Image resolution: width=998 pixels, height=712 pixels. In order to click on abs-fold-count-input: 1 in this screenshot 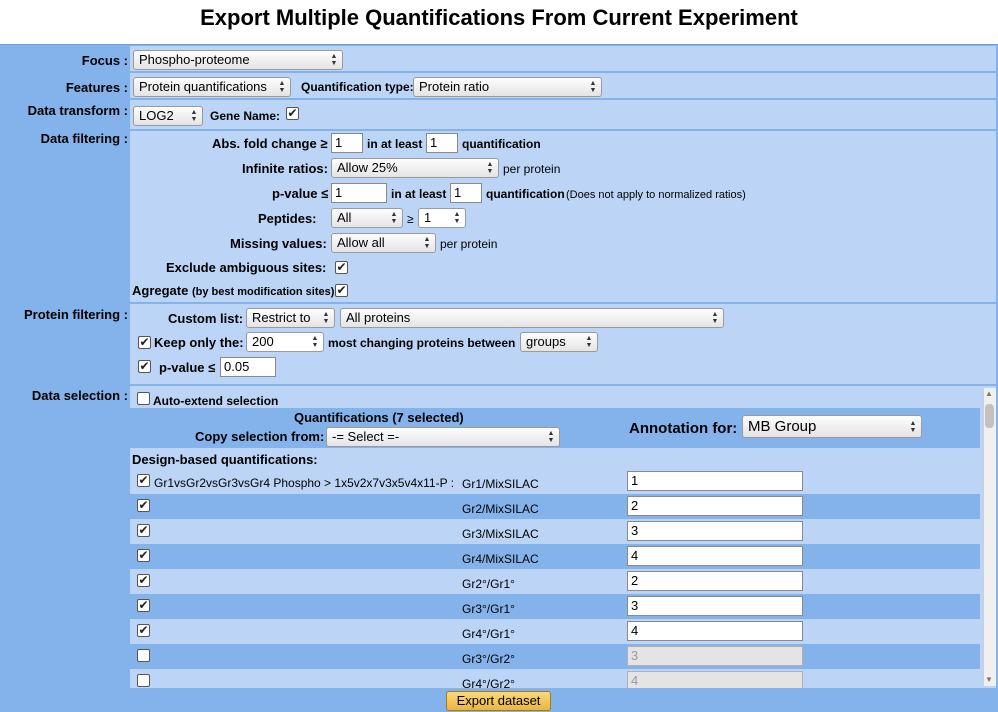, I will do `click(442, 143)`.